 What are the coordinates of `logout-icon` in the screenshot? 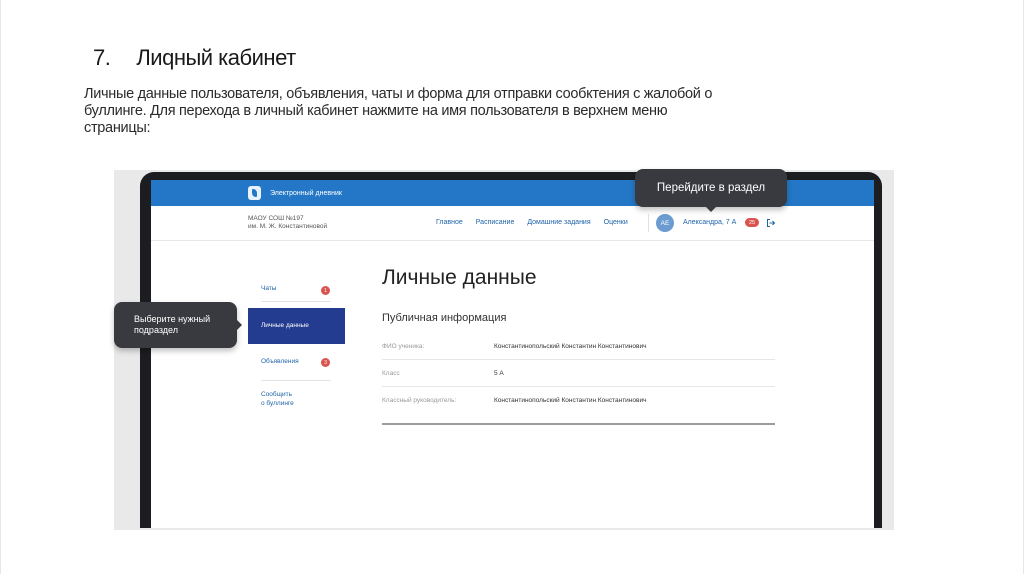 It's located at (771, 223).